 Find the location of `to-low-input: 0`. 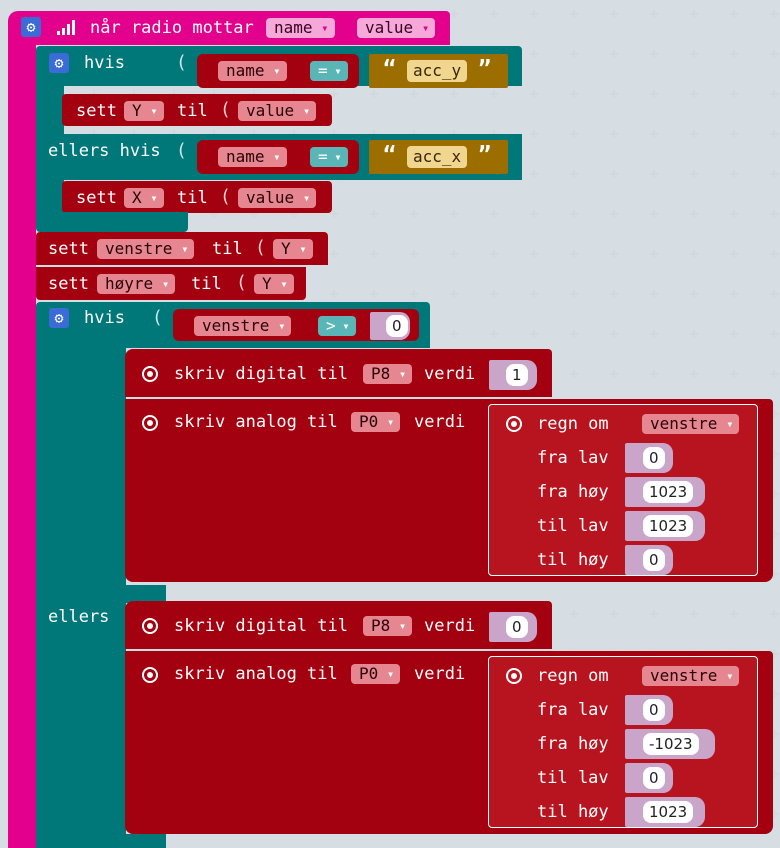

to-low-input: 0 is located at coordinates (654, 778).